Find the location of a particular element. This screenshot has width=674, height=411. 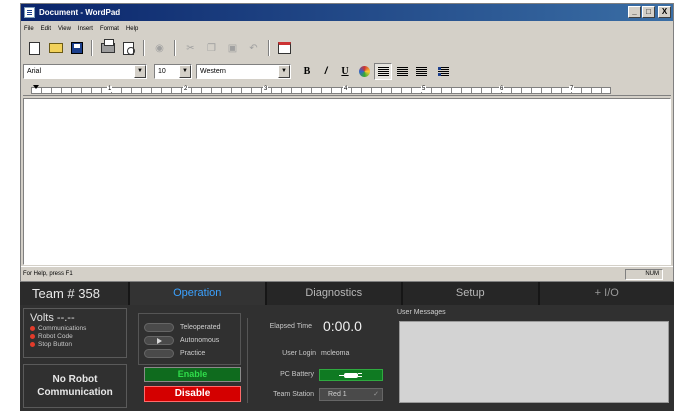

save-button is located at coordinates (76, 48).